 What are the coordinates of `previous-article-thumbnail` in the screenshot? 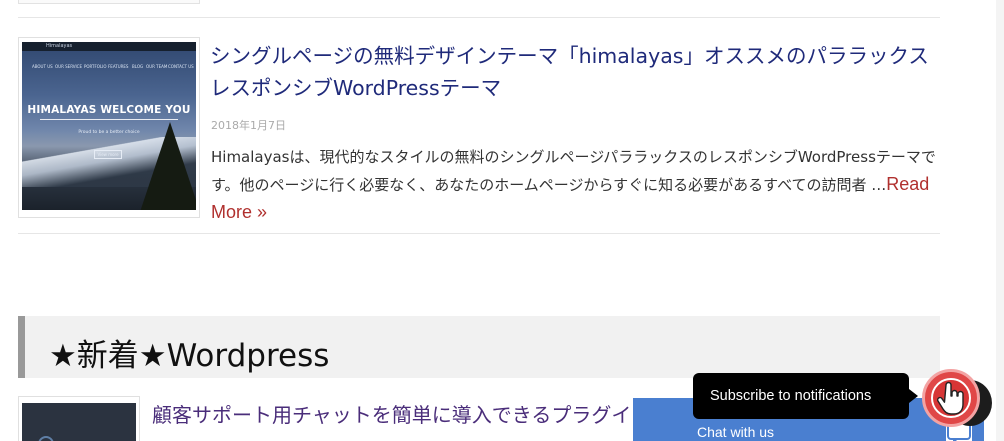 It's located at (109, 2).